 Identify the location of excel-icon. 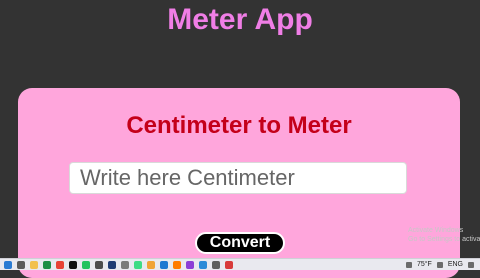
(47, 264).